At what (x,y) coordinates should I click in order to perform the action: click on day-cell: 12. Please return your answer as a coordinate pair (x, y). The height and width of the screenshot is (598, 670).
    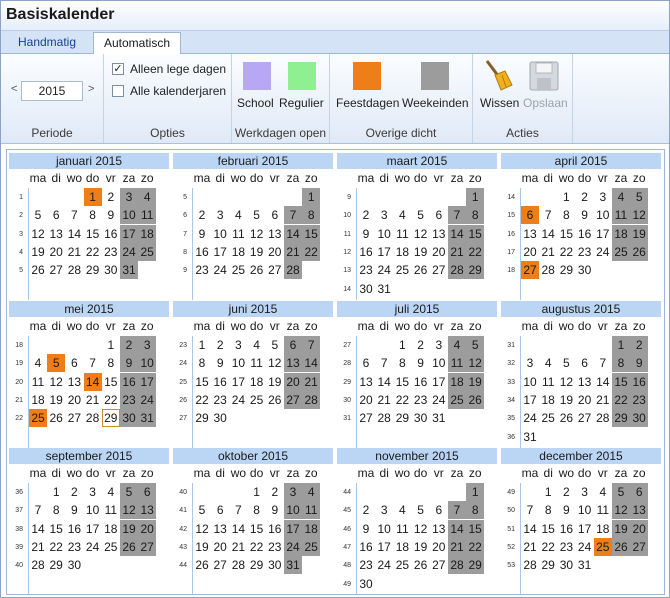
    Looking at the image, I should click on (129, 510).